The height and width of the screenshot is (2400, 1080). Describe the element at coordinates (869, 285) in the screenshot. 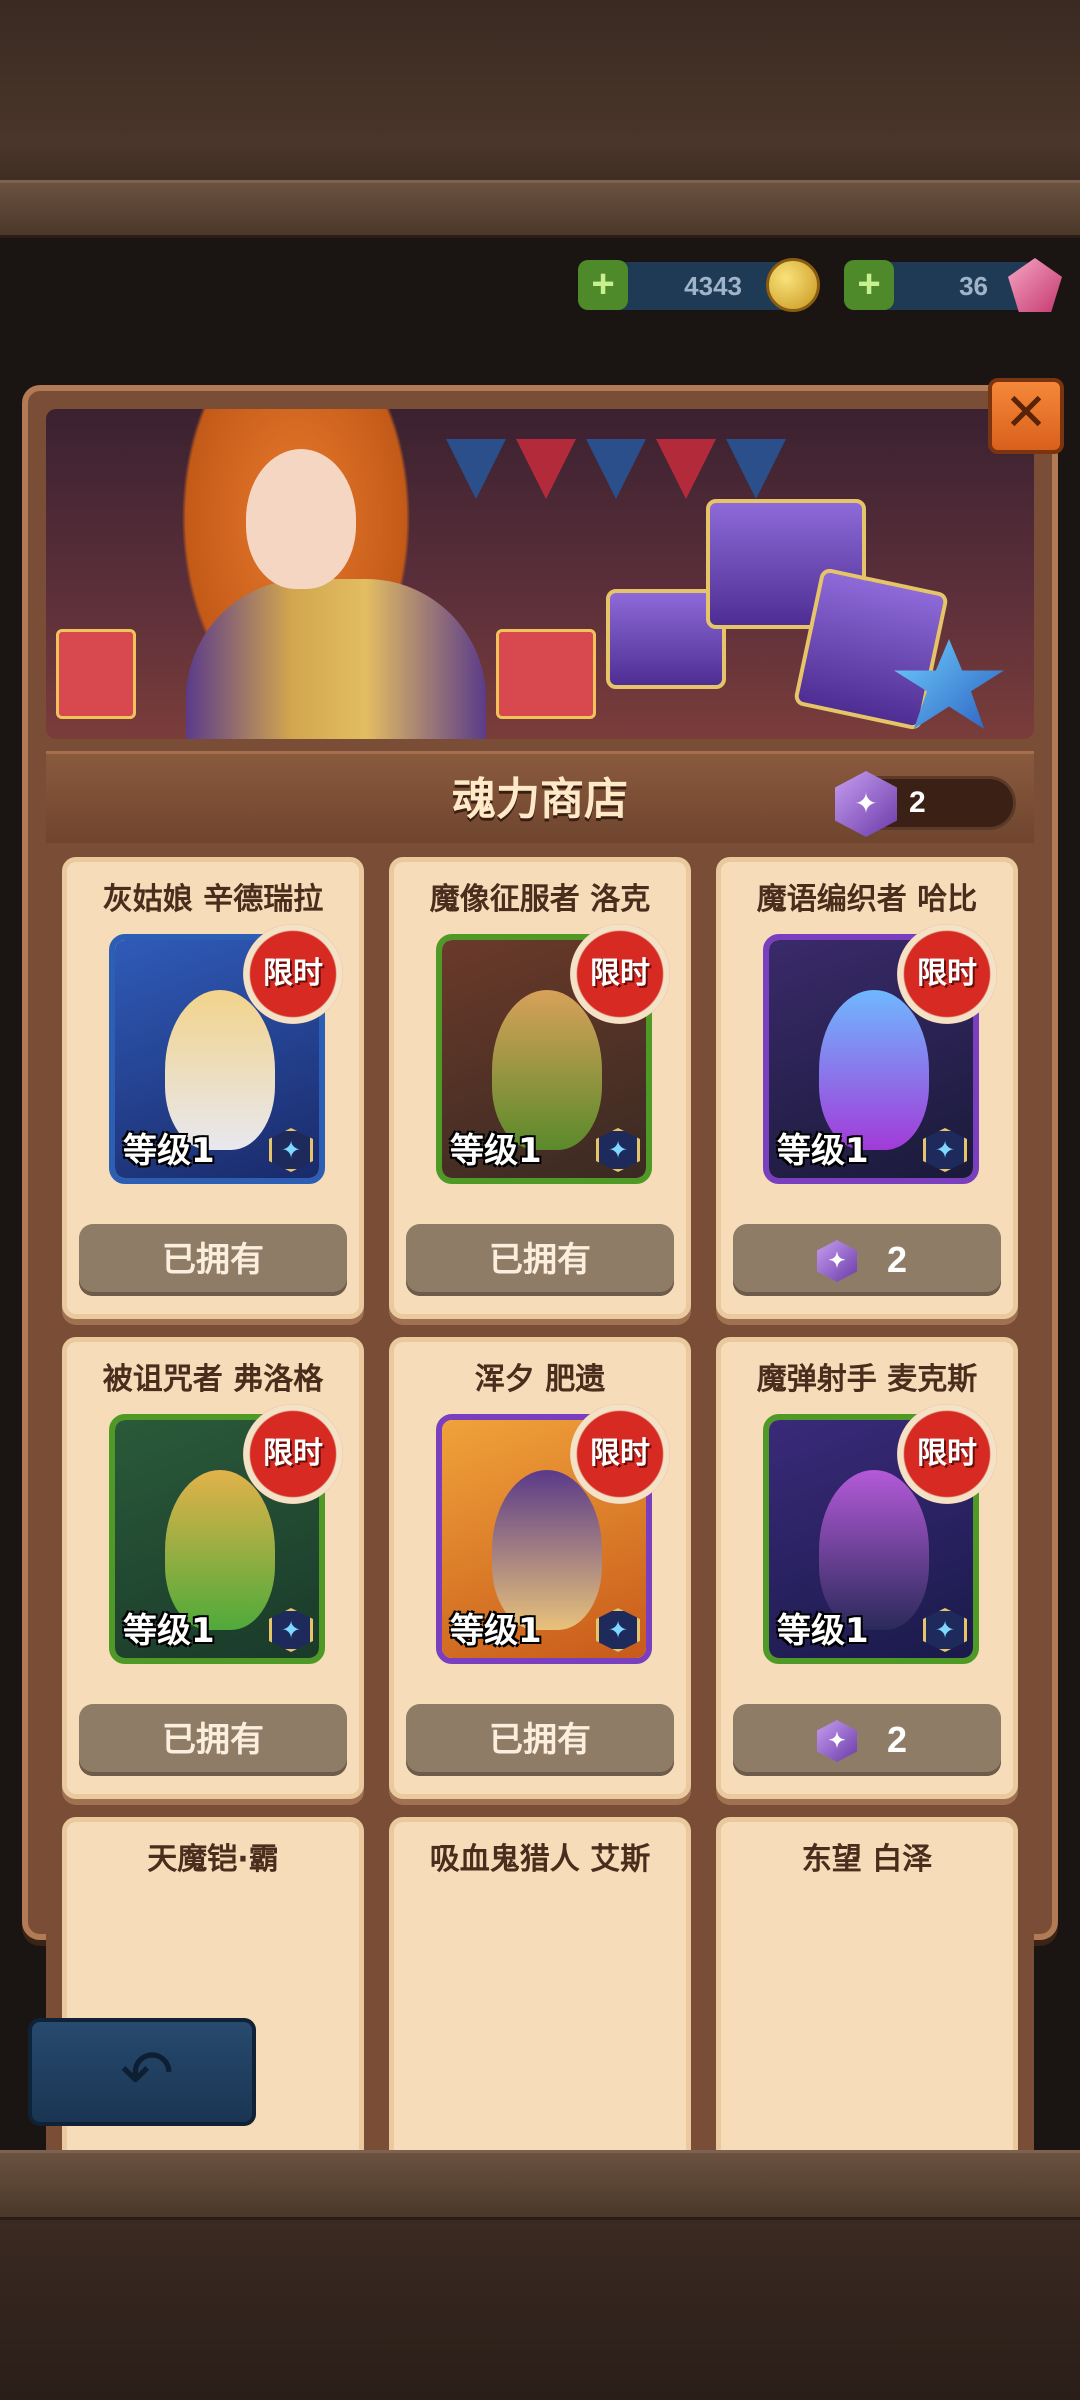

I see `add-gem-button: +` at that location.